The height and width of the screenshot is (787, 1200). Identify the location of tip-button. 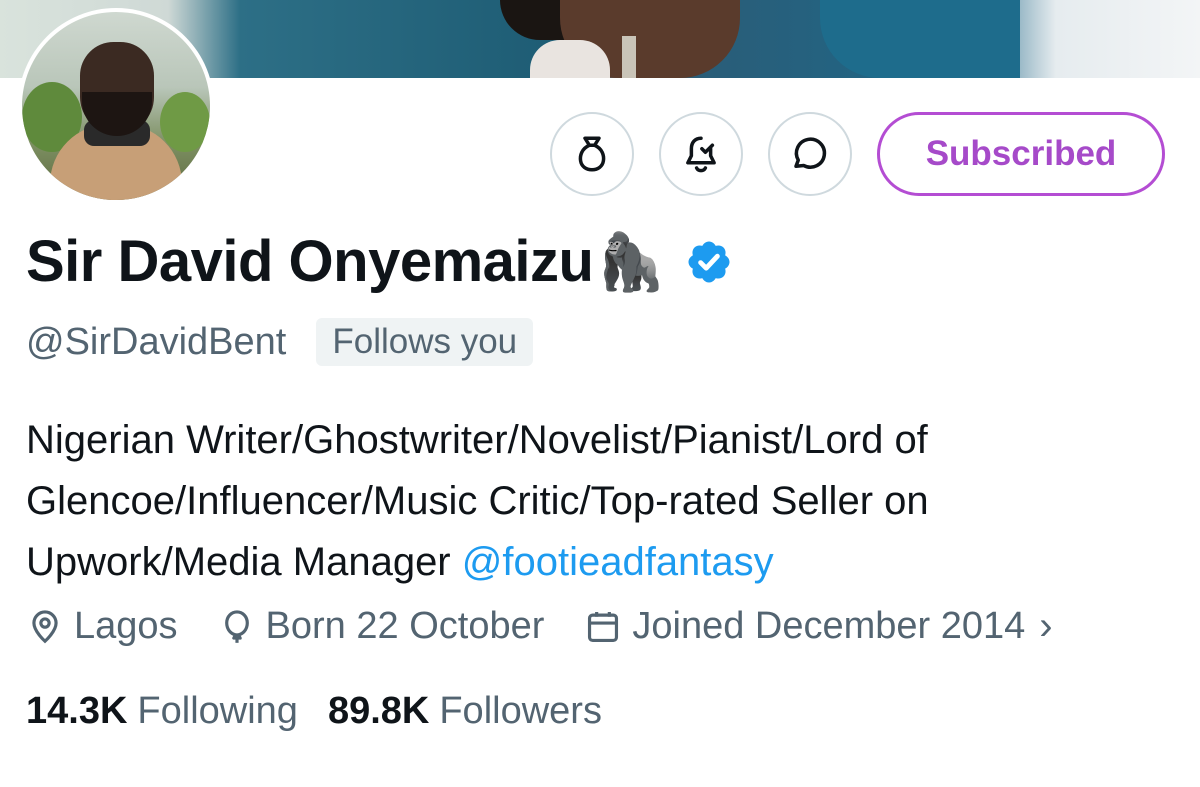
(592, 154).